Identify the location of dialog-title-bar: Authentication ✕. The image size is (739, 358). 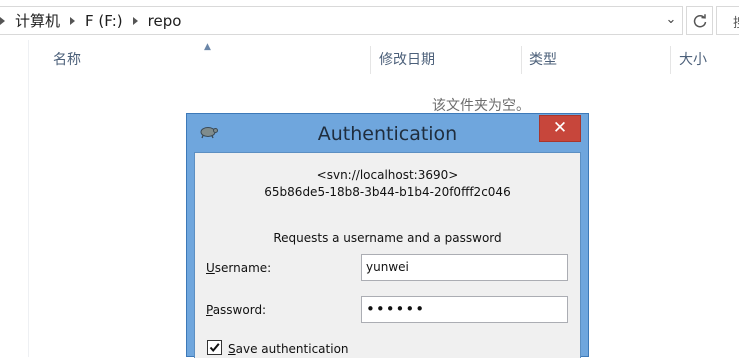
(387, 133).